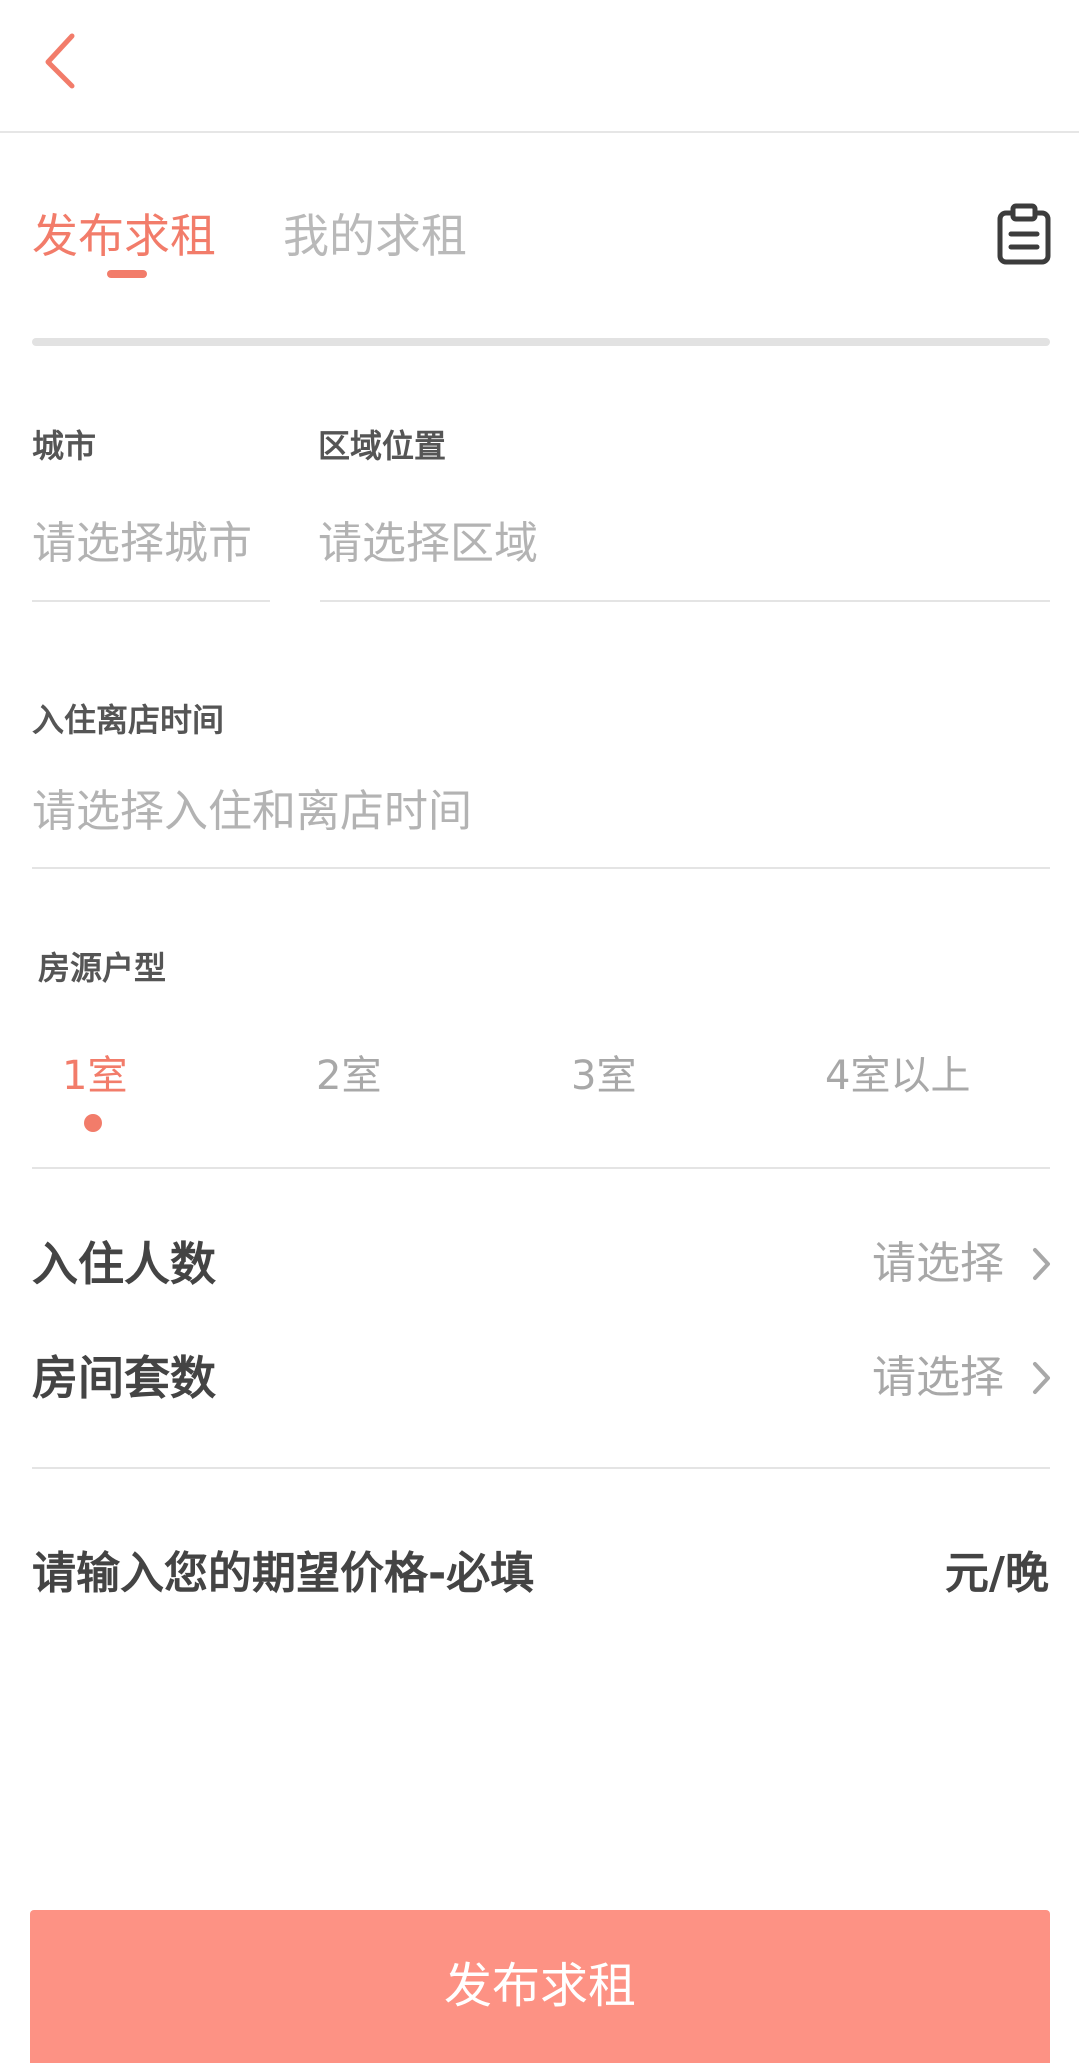  I want to click on price-input: 请输入您的期望价格-必填, so click(283, 1574).